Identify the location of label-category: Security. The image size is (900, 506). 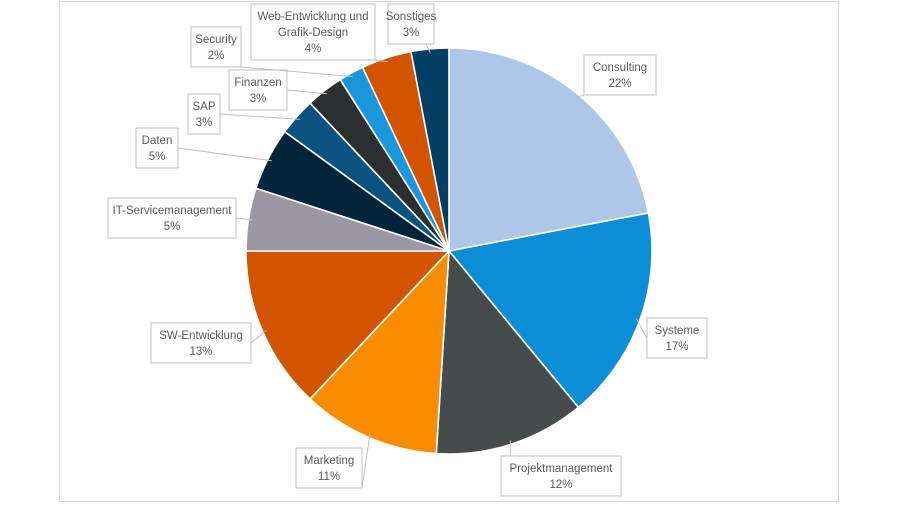
(216, 40).